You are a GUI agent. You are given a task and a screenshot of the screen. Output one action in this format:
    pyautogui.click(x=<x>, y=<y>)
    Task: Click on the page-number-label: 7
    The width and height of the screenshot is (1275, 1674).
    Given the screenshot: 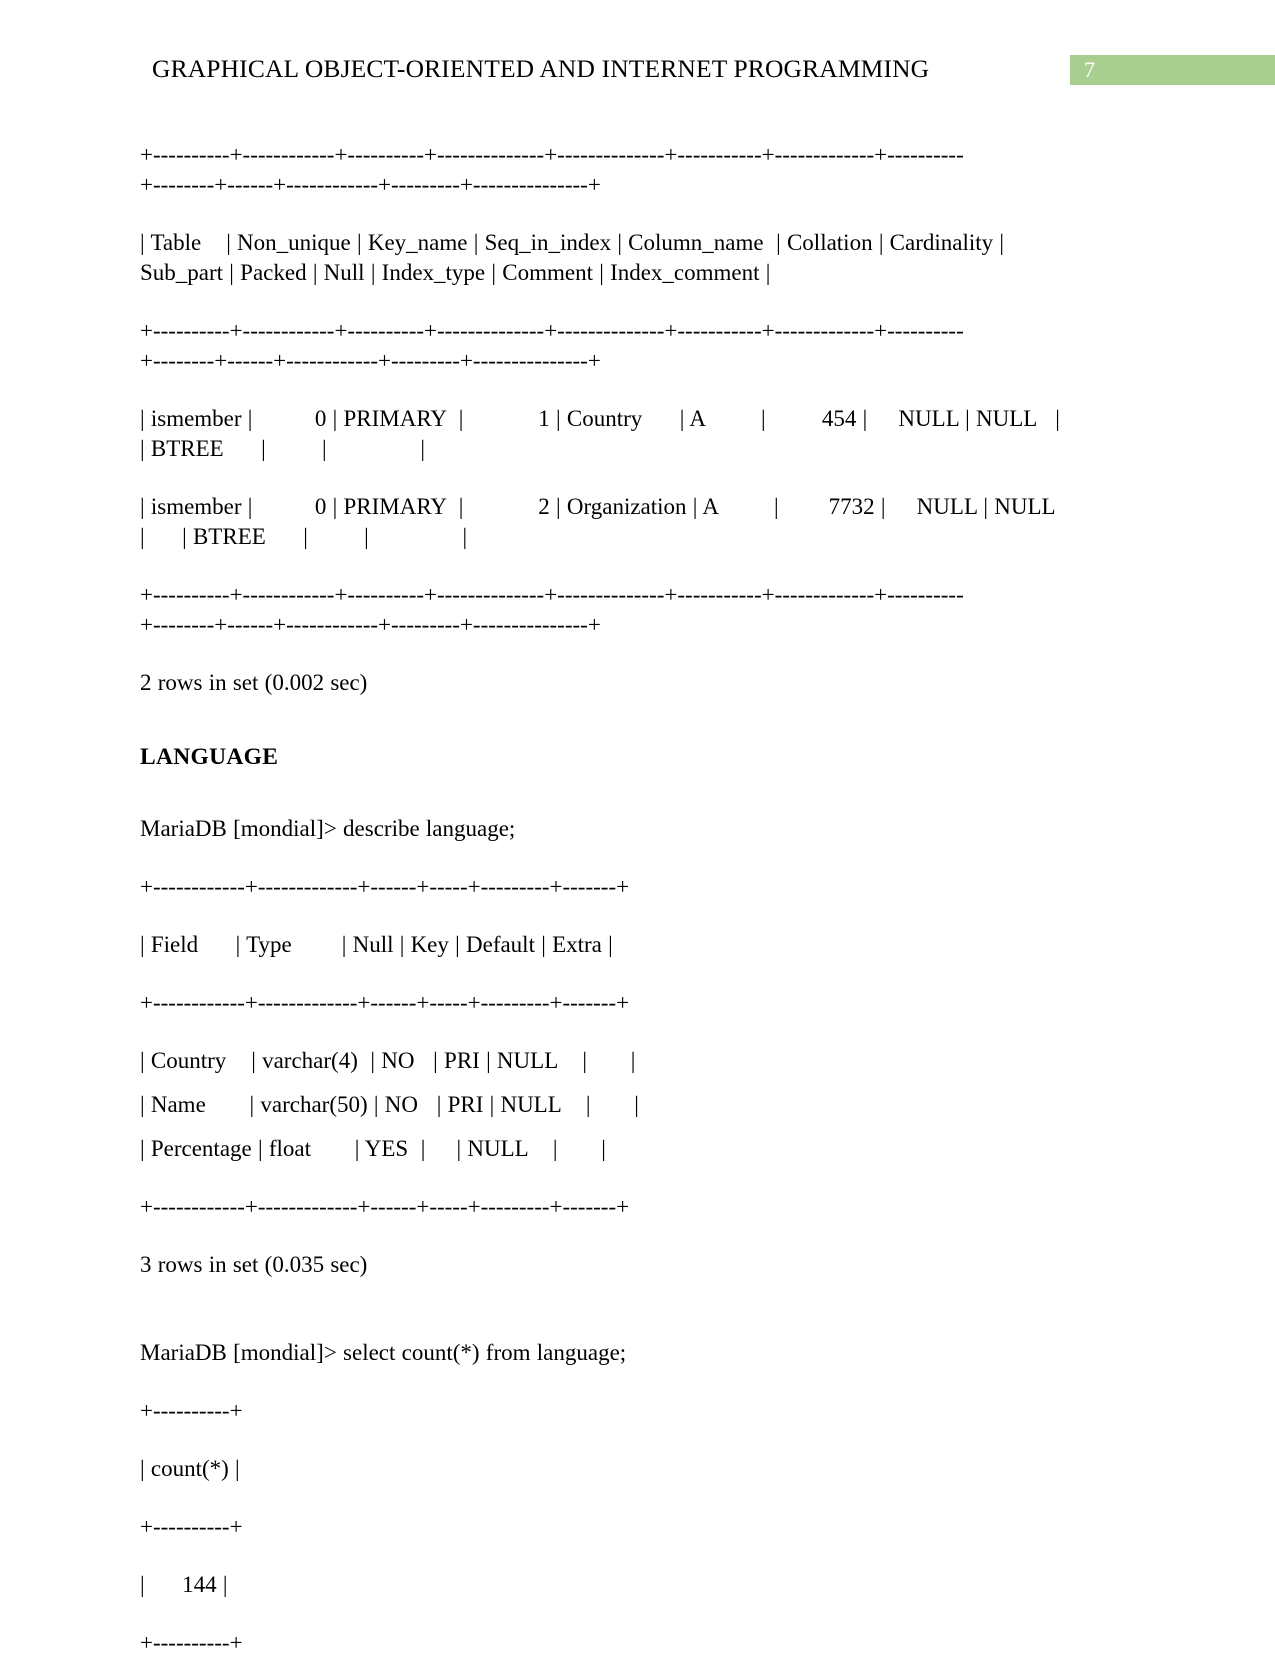 What is the action you would take?
    pyautogui.click(x=1089, y=69)
    